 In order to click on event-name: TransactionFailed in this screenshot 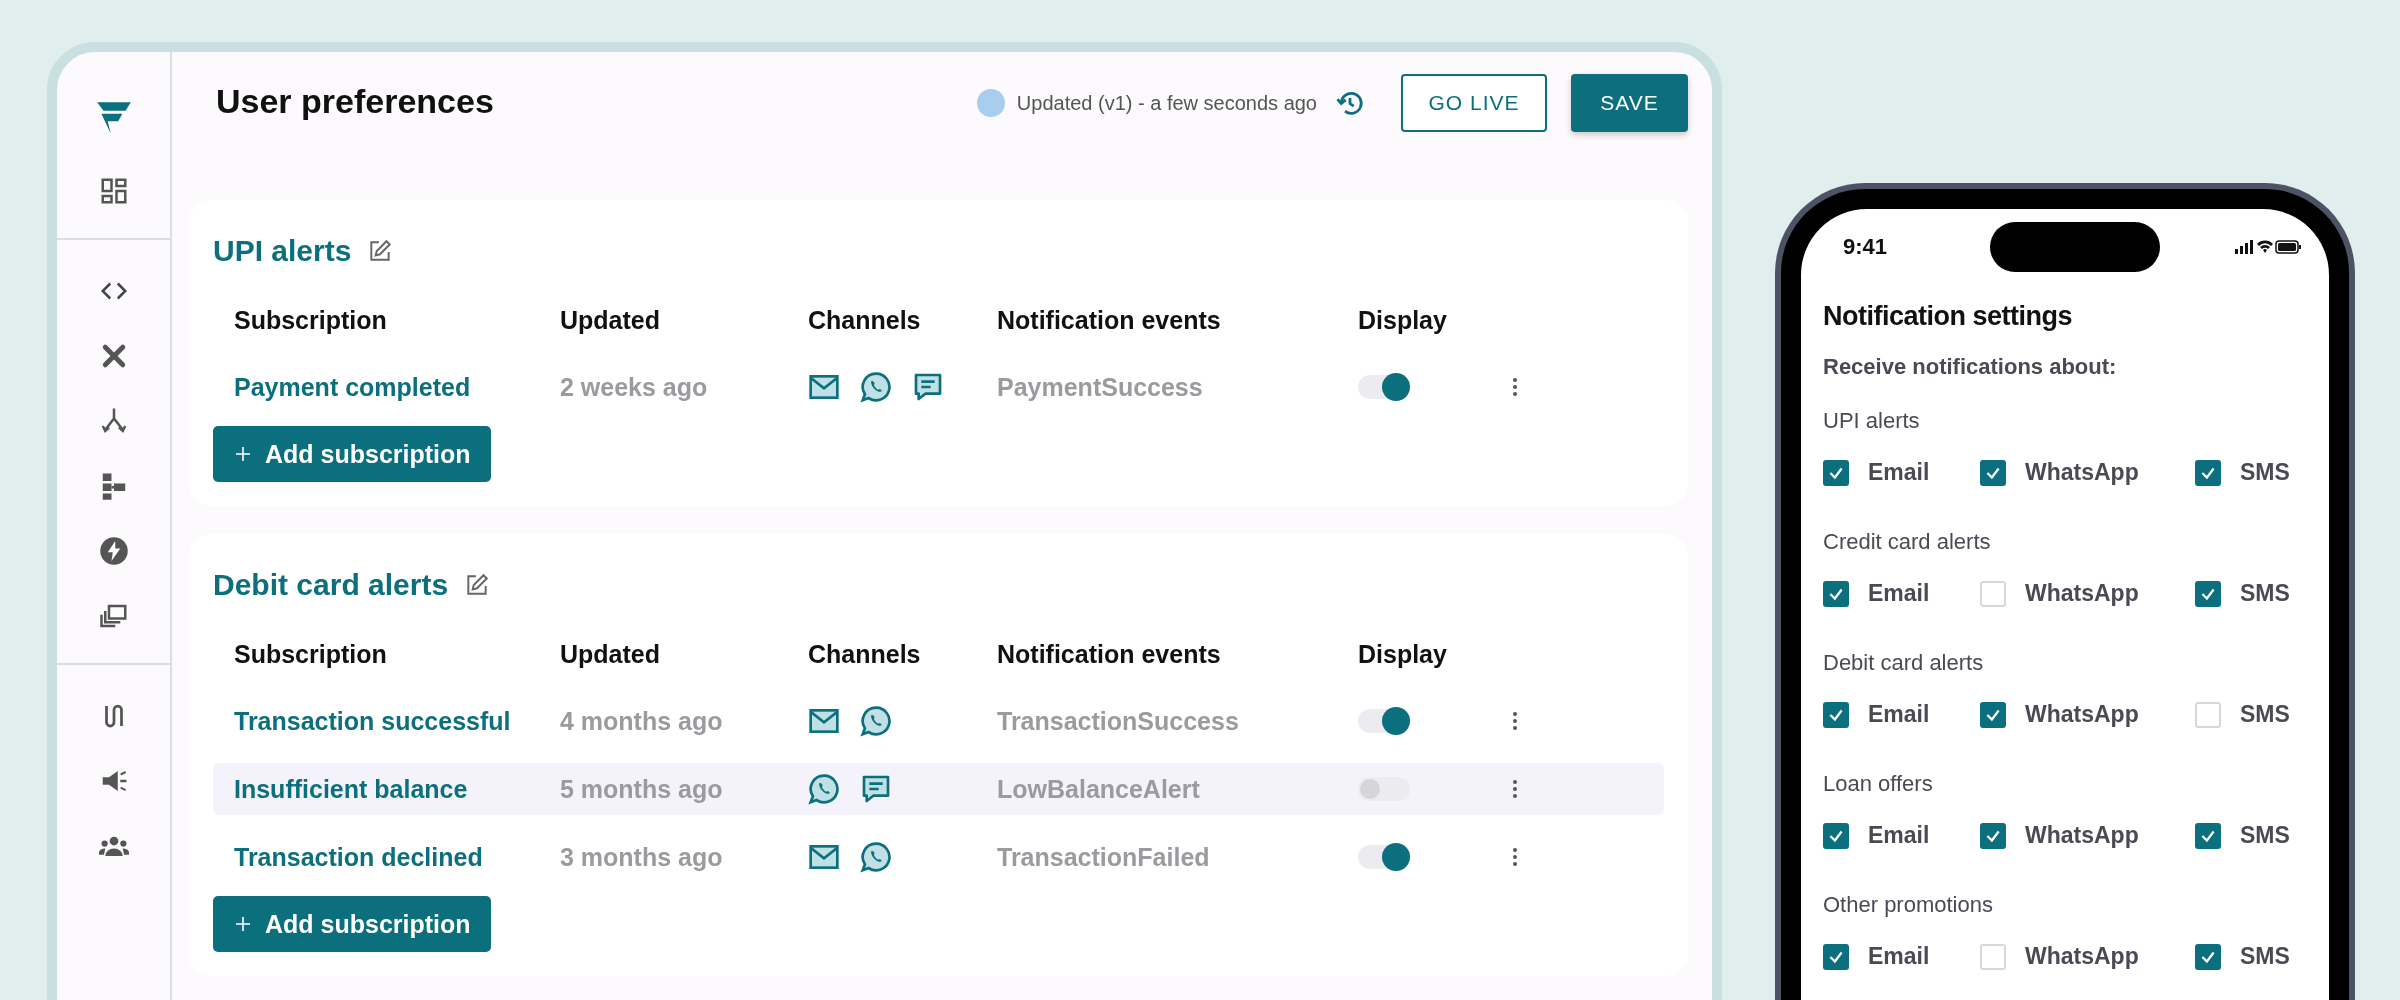, I will do `click(1104, 857)`.